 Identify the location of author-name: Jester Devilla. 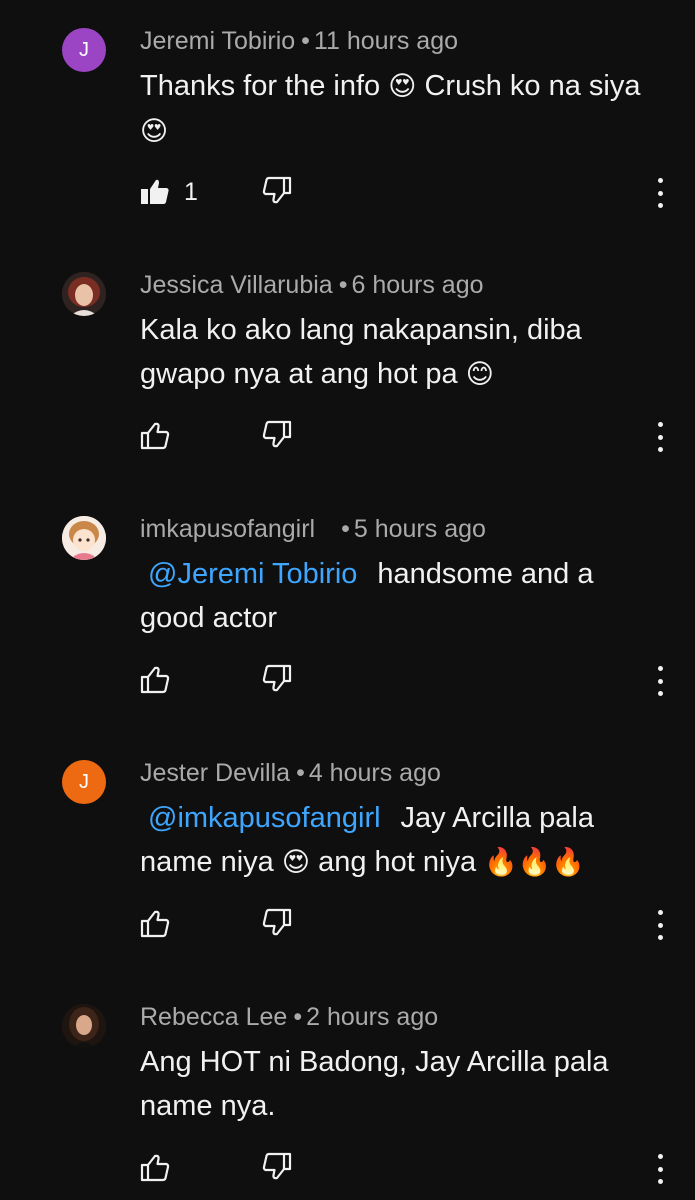
(215, 773).